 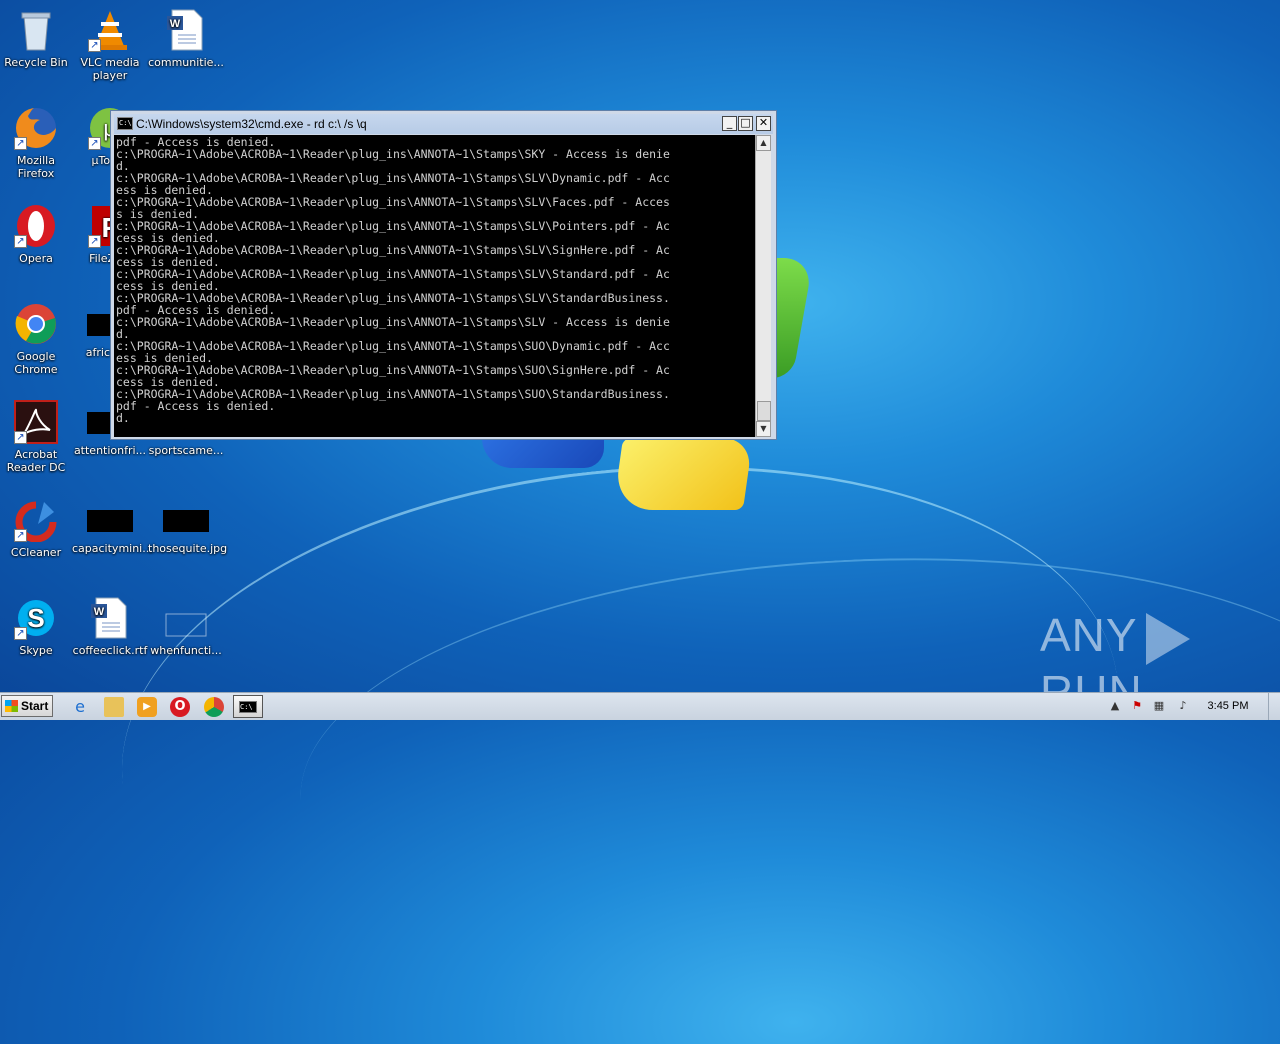 What do you see at coordinates (36, 461) in the screenshot?
I see `desktop-icon-label: Acrobat Reader DC` at bounding box center [36, 461].